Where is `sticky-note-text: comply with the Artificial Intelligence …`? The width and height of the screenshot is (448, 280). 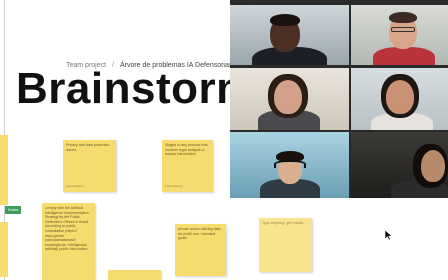 sticky-note-text: comply with the Artificial Intelligence … is located at coordinates (67, 229).